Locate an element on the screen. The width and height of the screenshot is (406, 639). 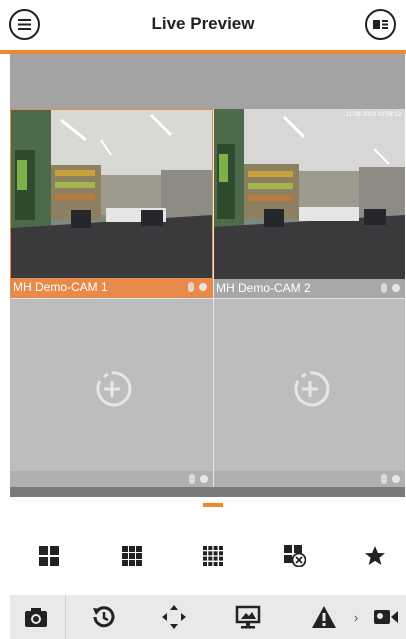
layout-16-icon is located at coordinates (213, 556).